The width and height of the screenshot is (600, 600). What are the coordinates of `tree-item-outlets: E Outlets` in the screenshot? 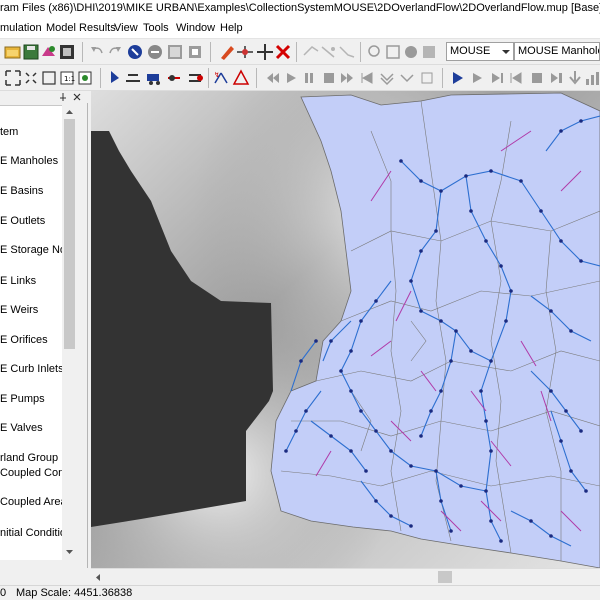 It's located at (22, 221).